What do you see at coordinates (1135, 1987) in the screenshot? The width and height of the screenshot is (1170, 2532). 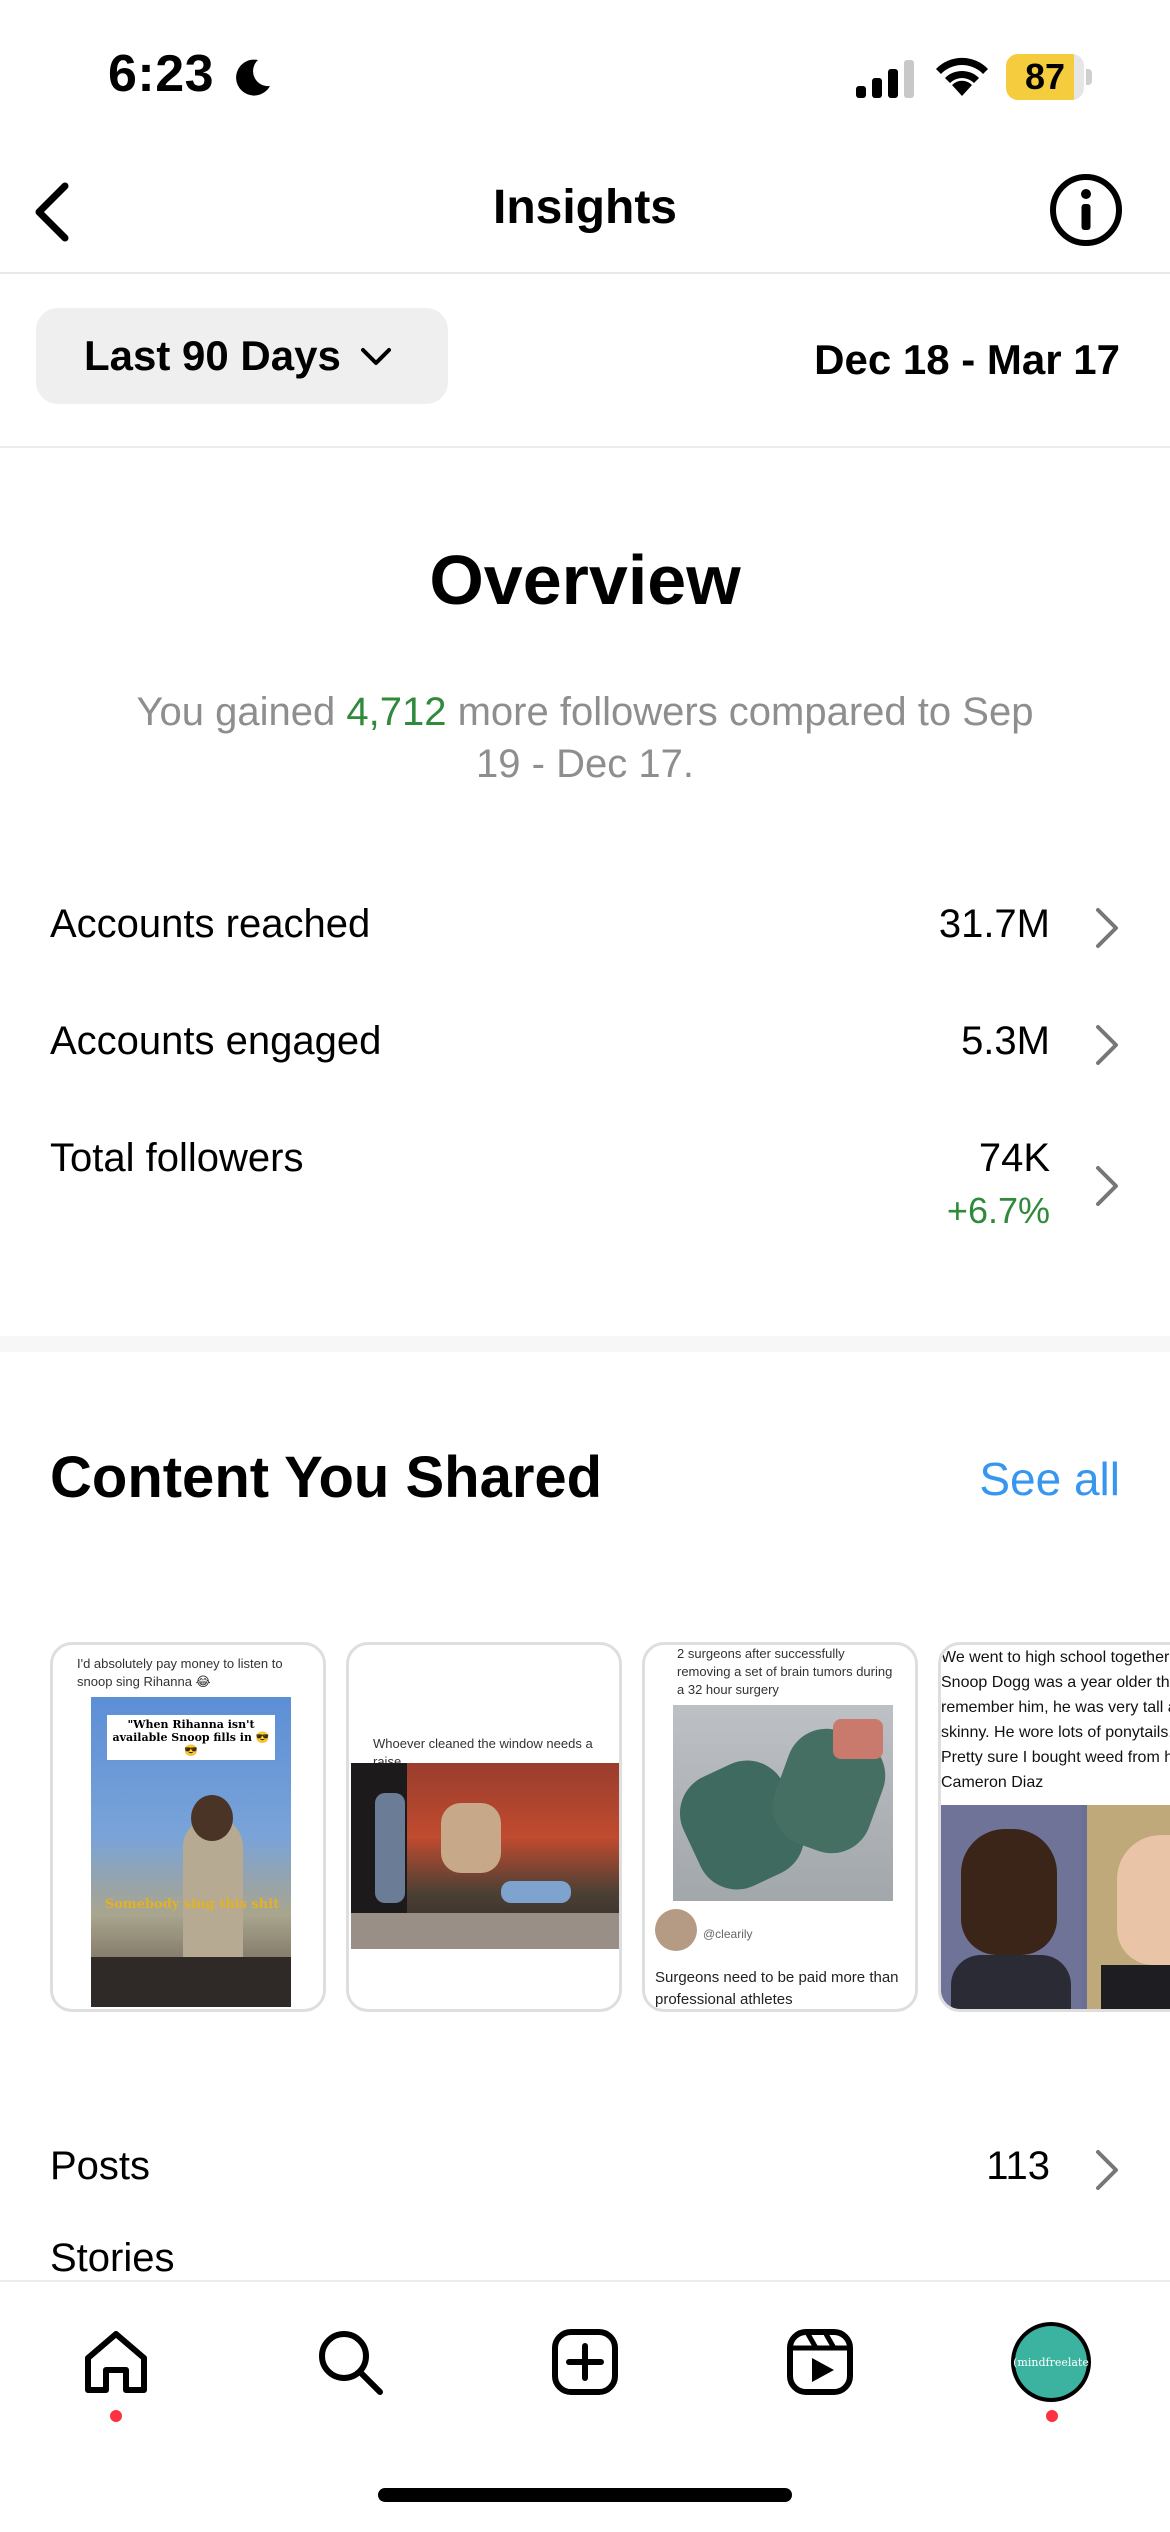 I see `image-clothes` at bounding box center [1135, 1987].